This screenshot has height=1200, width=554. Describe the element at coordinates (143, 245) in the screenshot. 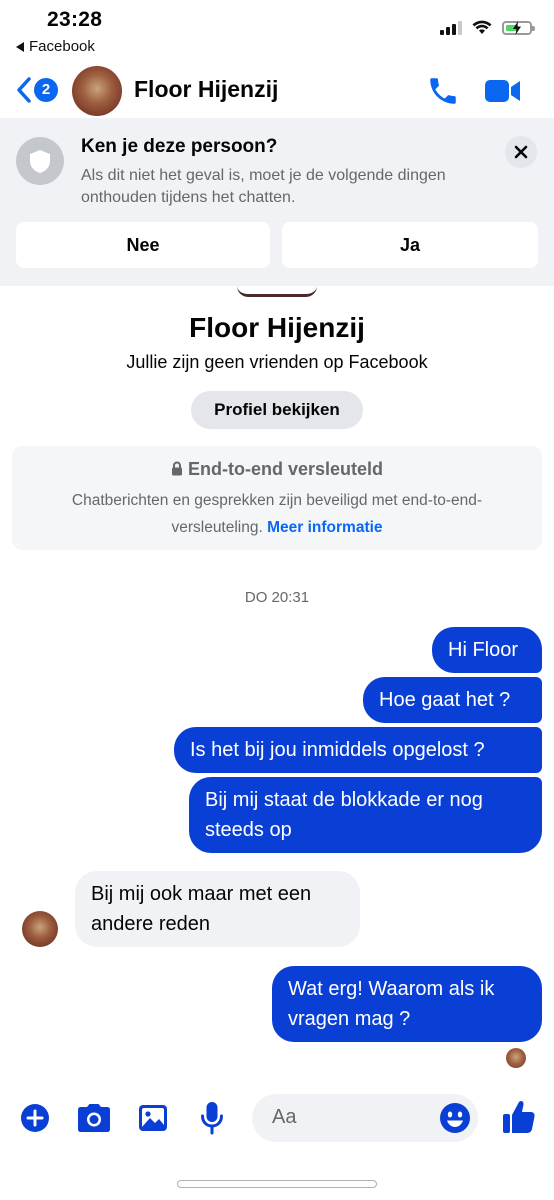

I see `no-button: Nee` at that location.